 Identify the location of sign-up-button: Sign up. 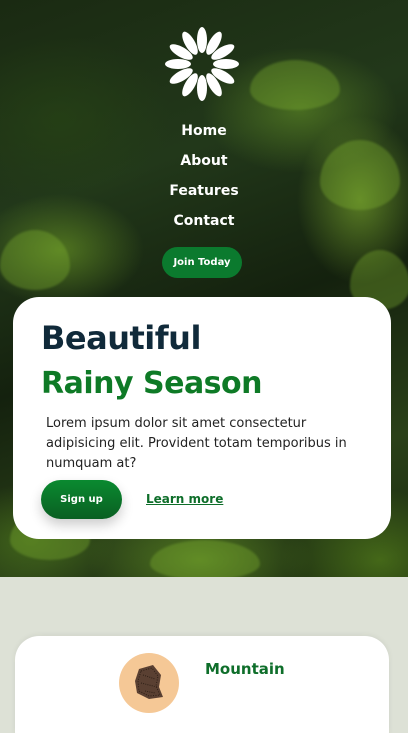
(81, 499).